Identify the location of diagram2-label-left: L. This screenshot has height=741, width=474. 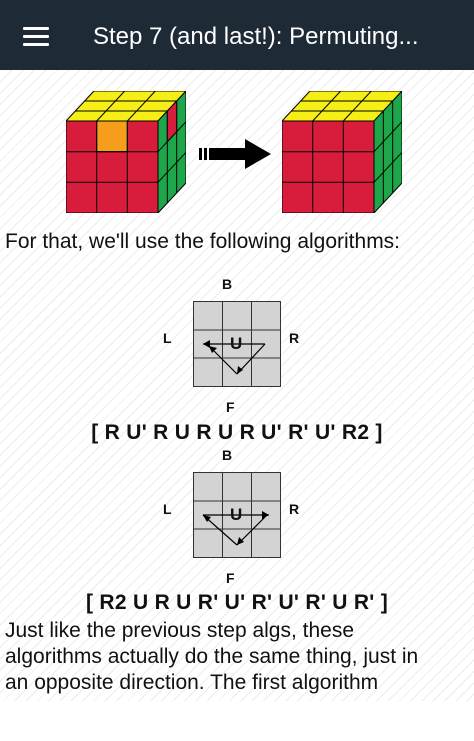
(167, 509).